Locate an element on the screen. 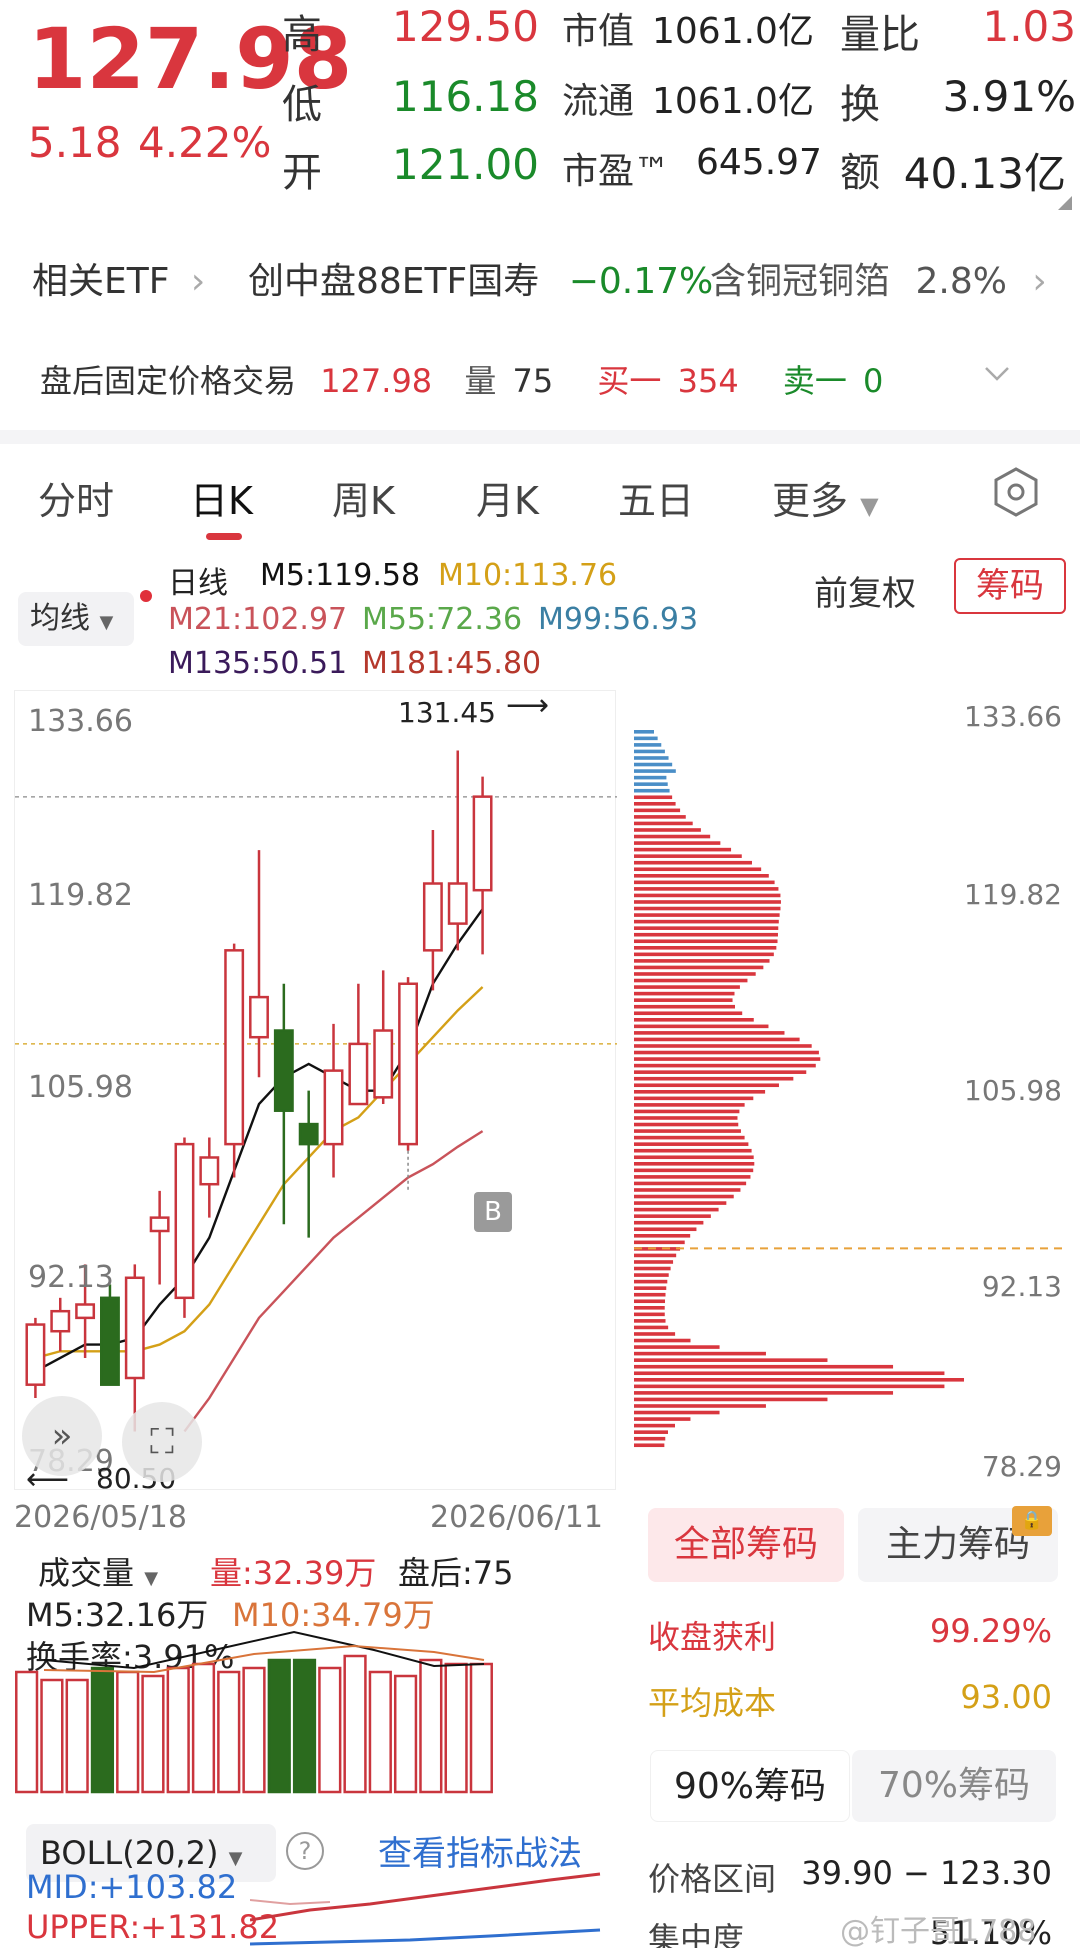 Image resolution: width=1080 pixels, height=1948 pixels. kline-max-label: 131.45 is located at coordinates (447, 712).